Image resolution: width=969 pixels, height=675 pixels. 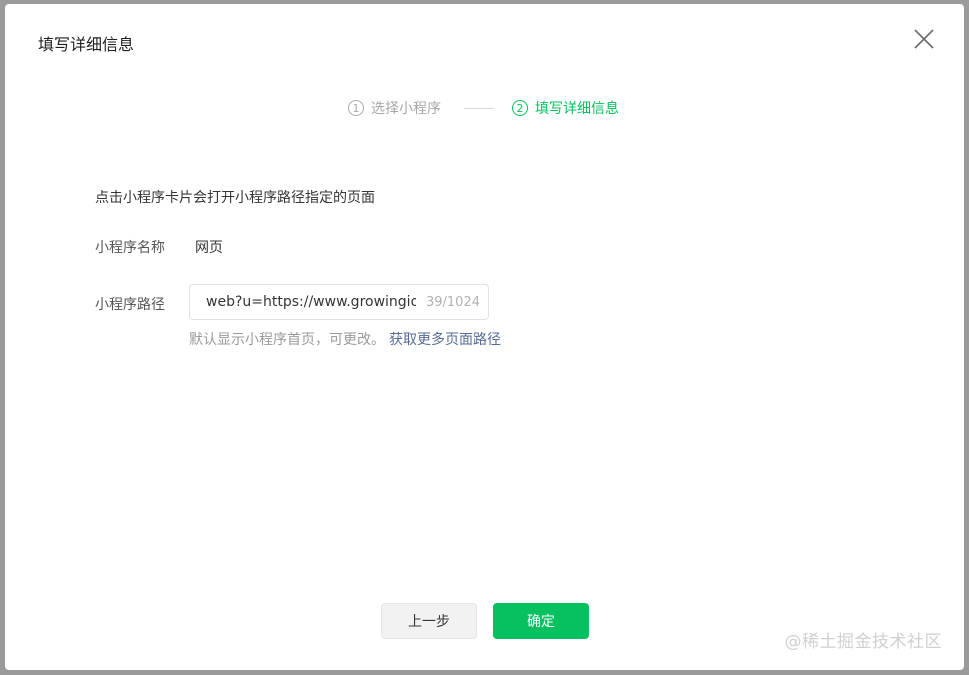 I want to click on miniprogram-path-input, so click(x=303, y=302).